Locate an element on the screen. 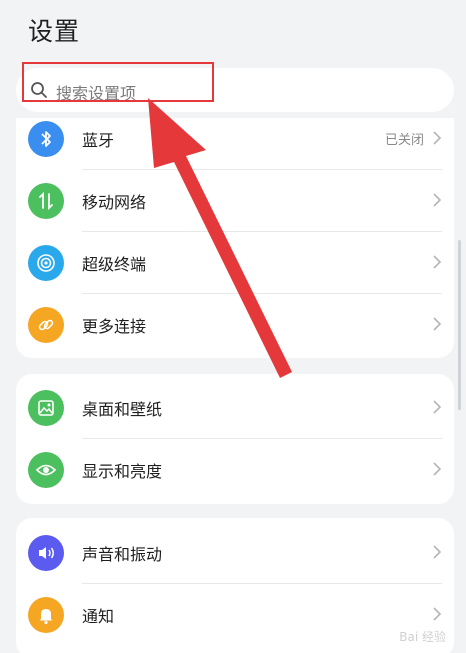  item-label: 更多连接 is located at coordinates (114, 326).